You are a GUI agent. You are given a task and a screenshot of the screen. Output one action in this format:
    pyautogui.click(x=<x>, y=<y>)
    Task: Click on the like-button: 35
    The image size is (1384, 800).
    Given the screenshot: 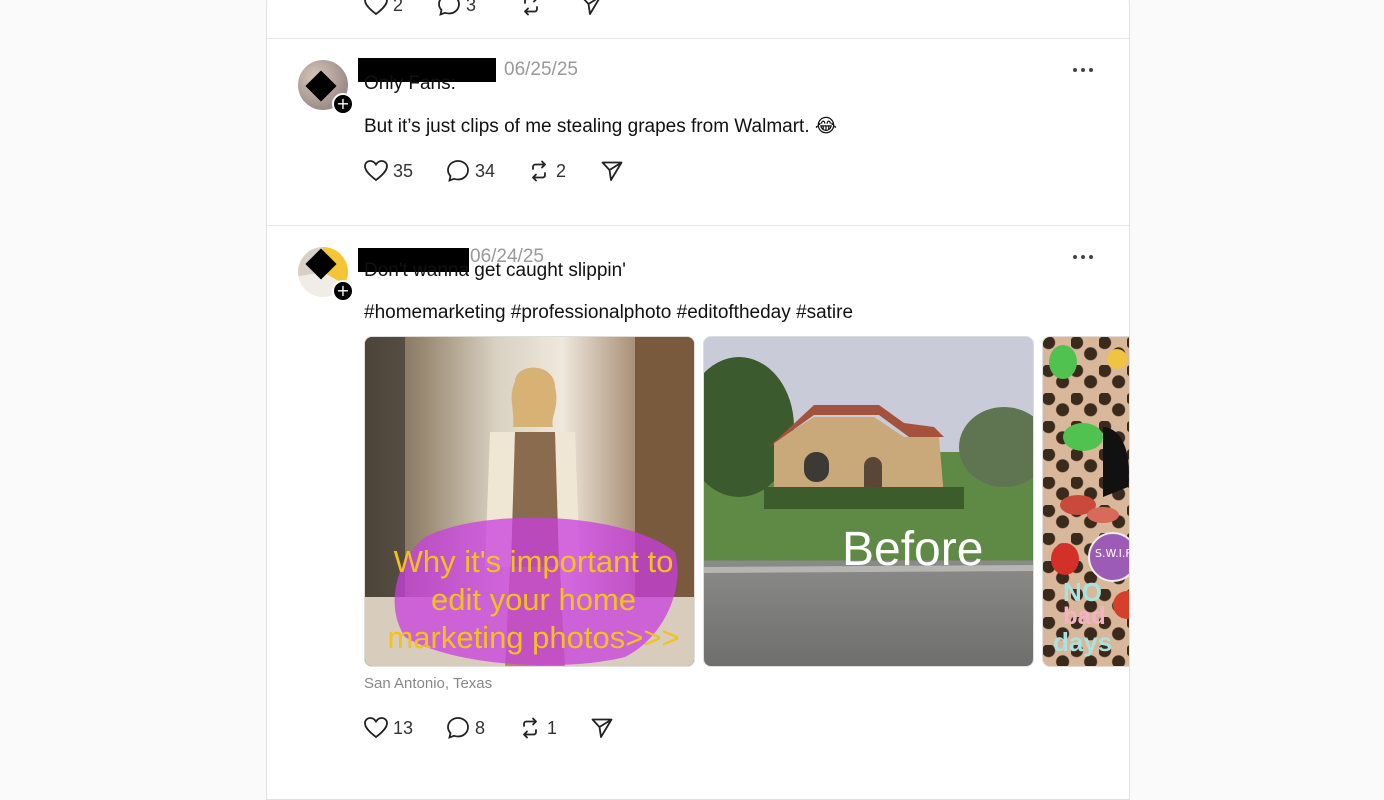 What is the action you would take?
    pyautogui.click(x=405, y=171)
    